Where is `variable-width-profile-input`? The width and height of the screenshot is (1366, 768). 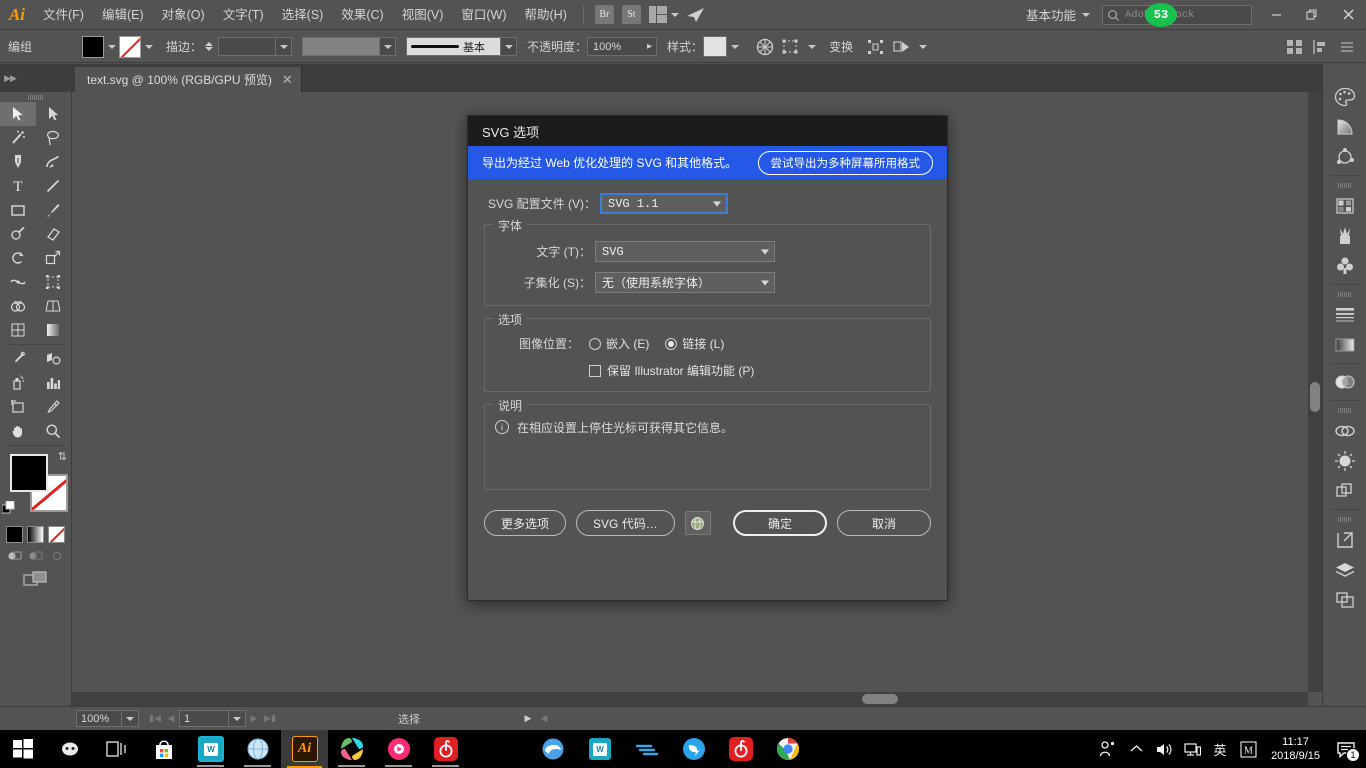 variable-width-profile-input is located at coordinates (341, 46).